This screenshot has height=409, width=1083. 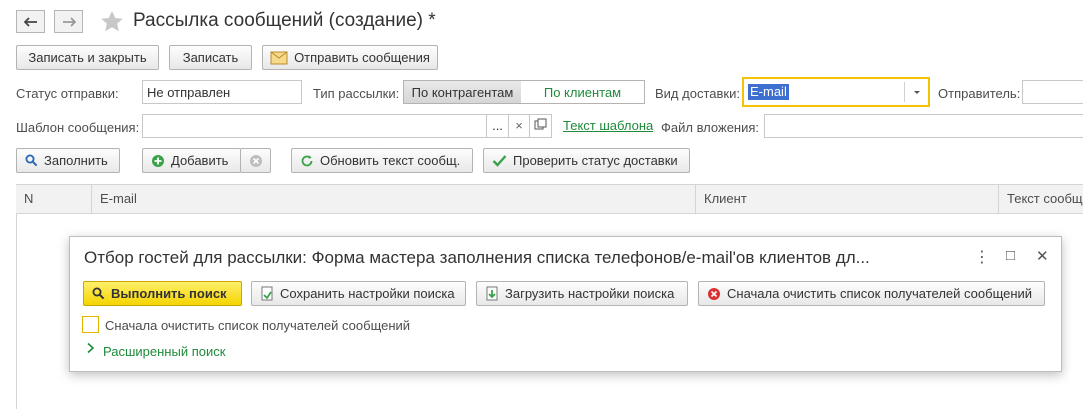 What do you see at coordinates (356, 93) in the screenshot?
I see `mailing-type-label: Тип рассылки:` at bounding box center [356, 93].